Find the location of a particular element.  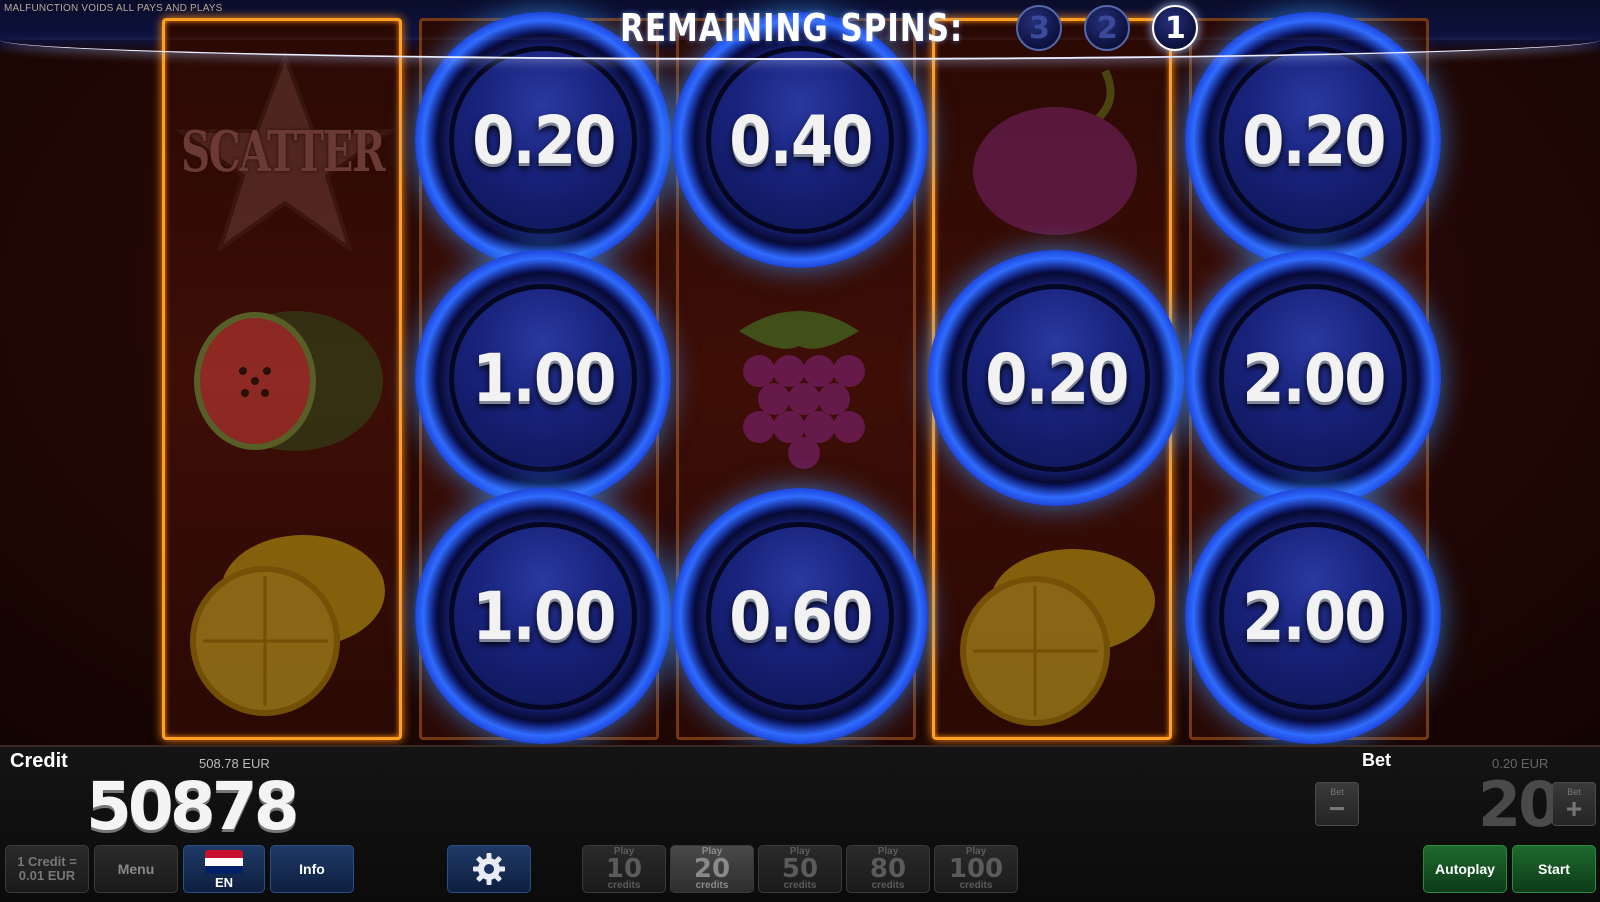

coin-value: 0.60 is located at coordinates (800, 616).